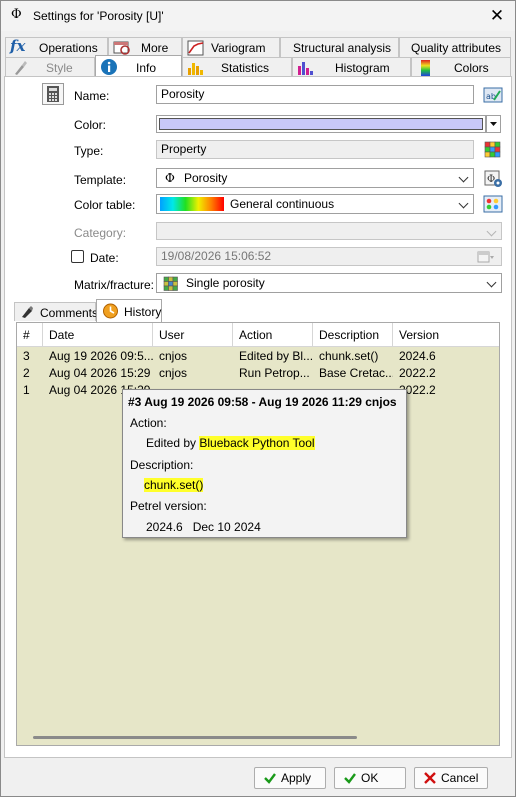 This screenshot has height=797, width=516. I want to click on date-field: 19/08/2026 15:06:52, so click(329, 256).